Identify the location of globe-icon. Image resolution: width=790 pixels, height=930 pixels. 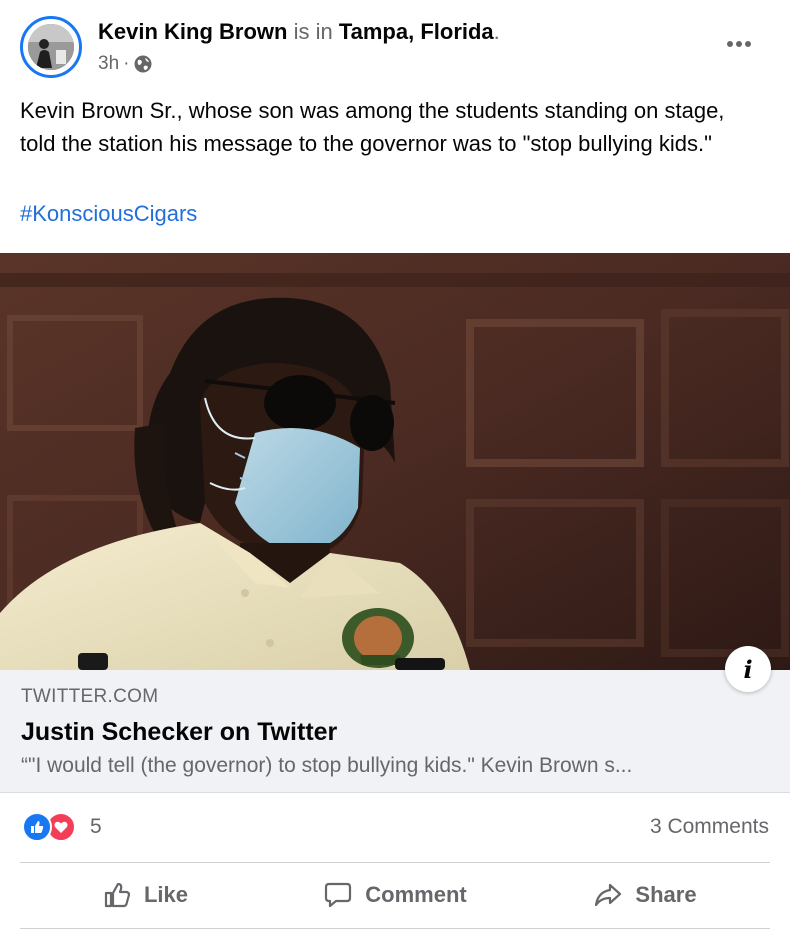
(143, 64).